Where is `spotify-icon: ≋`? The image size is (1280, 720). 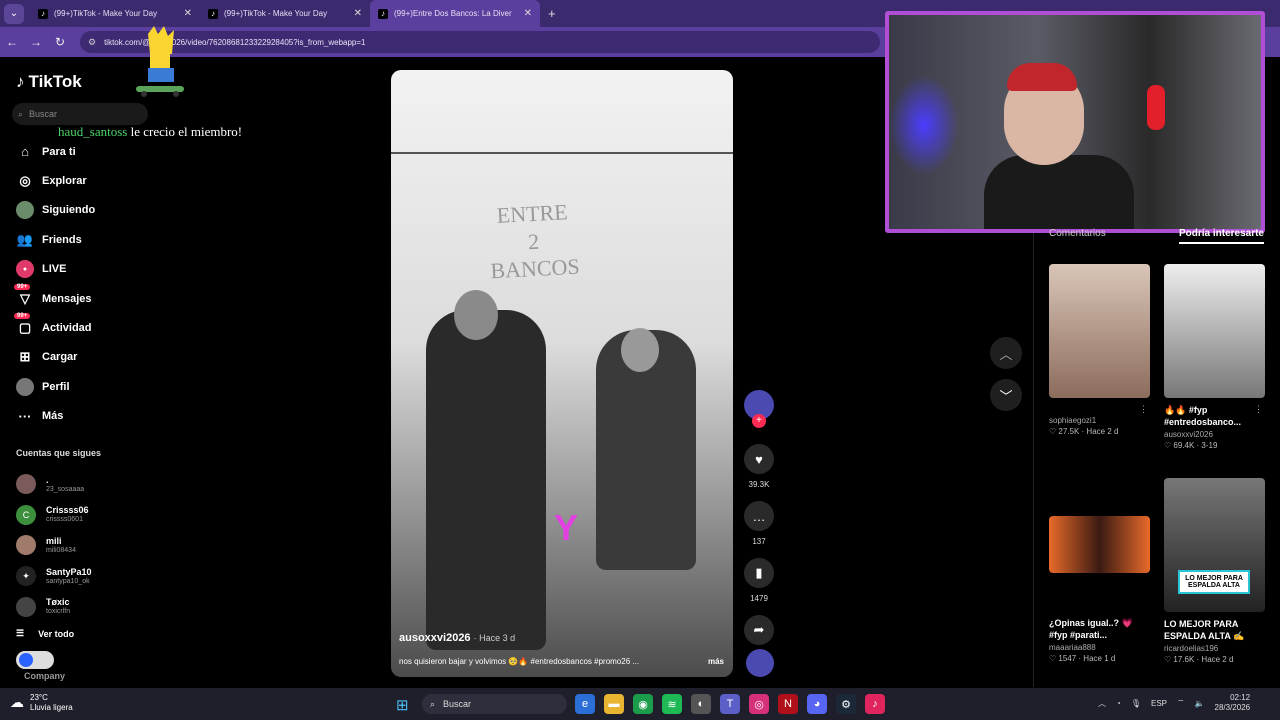
spotify-icon: ≋ is located at coordinates (672, 704).